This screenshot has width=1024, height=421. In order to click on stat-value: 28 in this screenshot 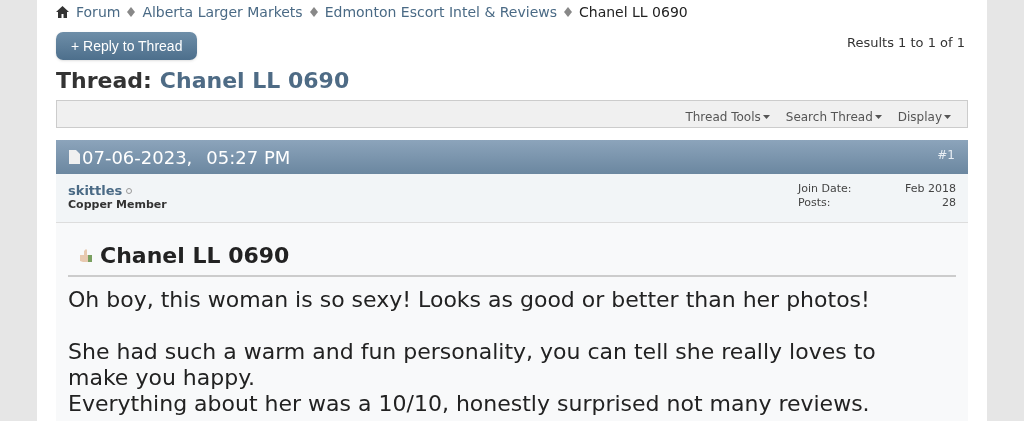, I will do `click(949, 203)`.